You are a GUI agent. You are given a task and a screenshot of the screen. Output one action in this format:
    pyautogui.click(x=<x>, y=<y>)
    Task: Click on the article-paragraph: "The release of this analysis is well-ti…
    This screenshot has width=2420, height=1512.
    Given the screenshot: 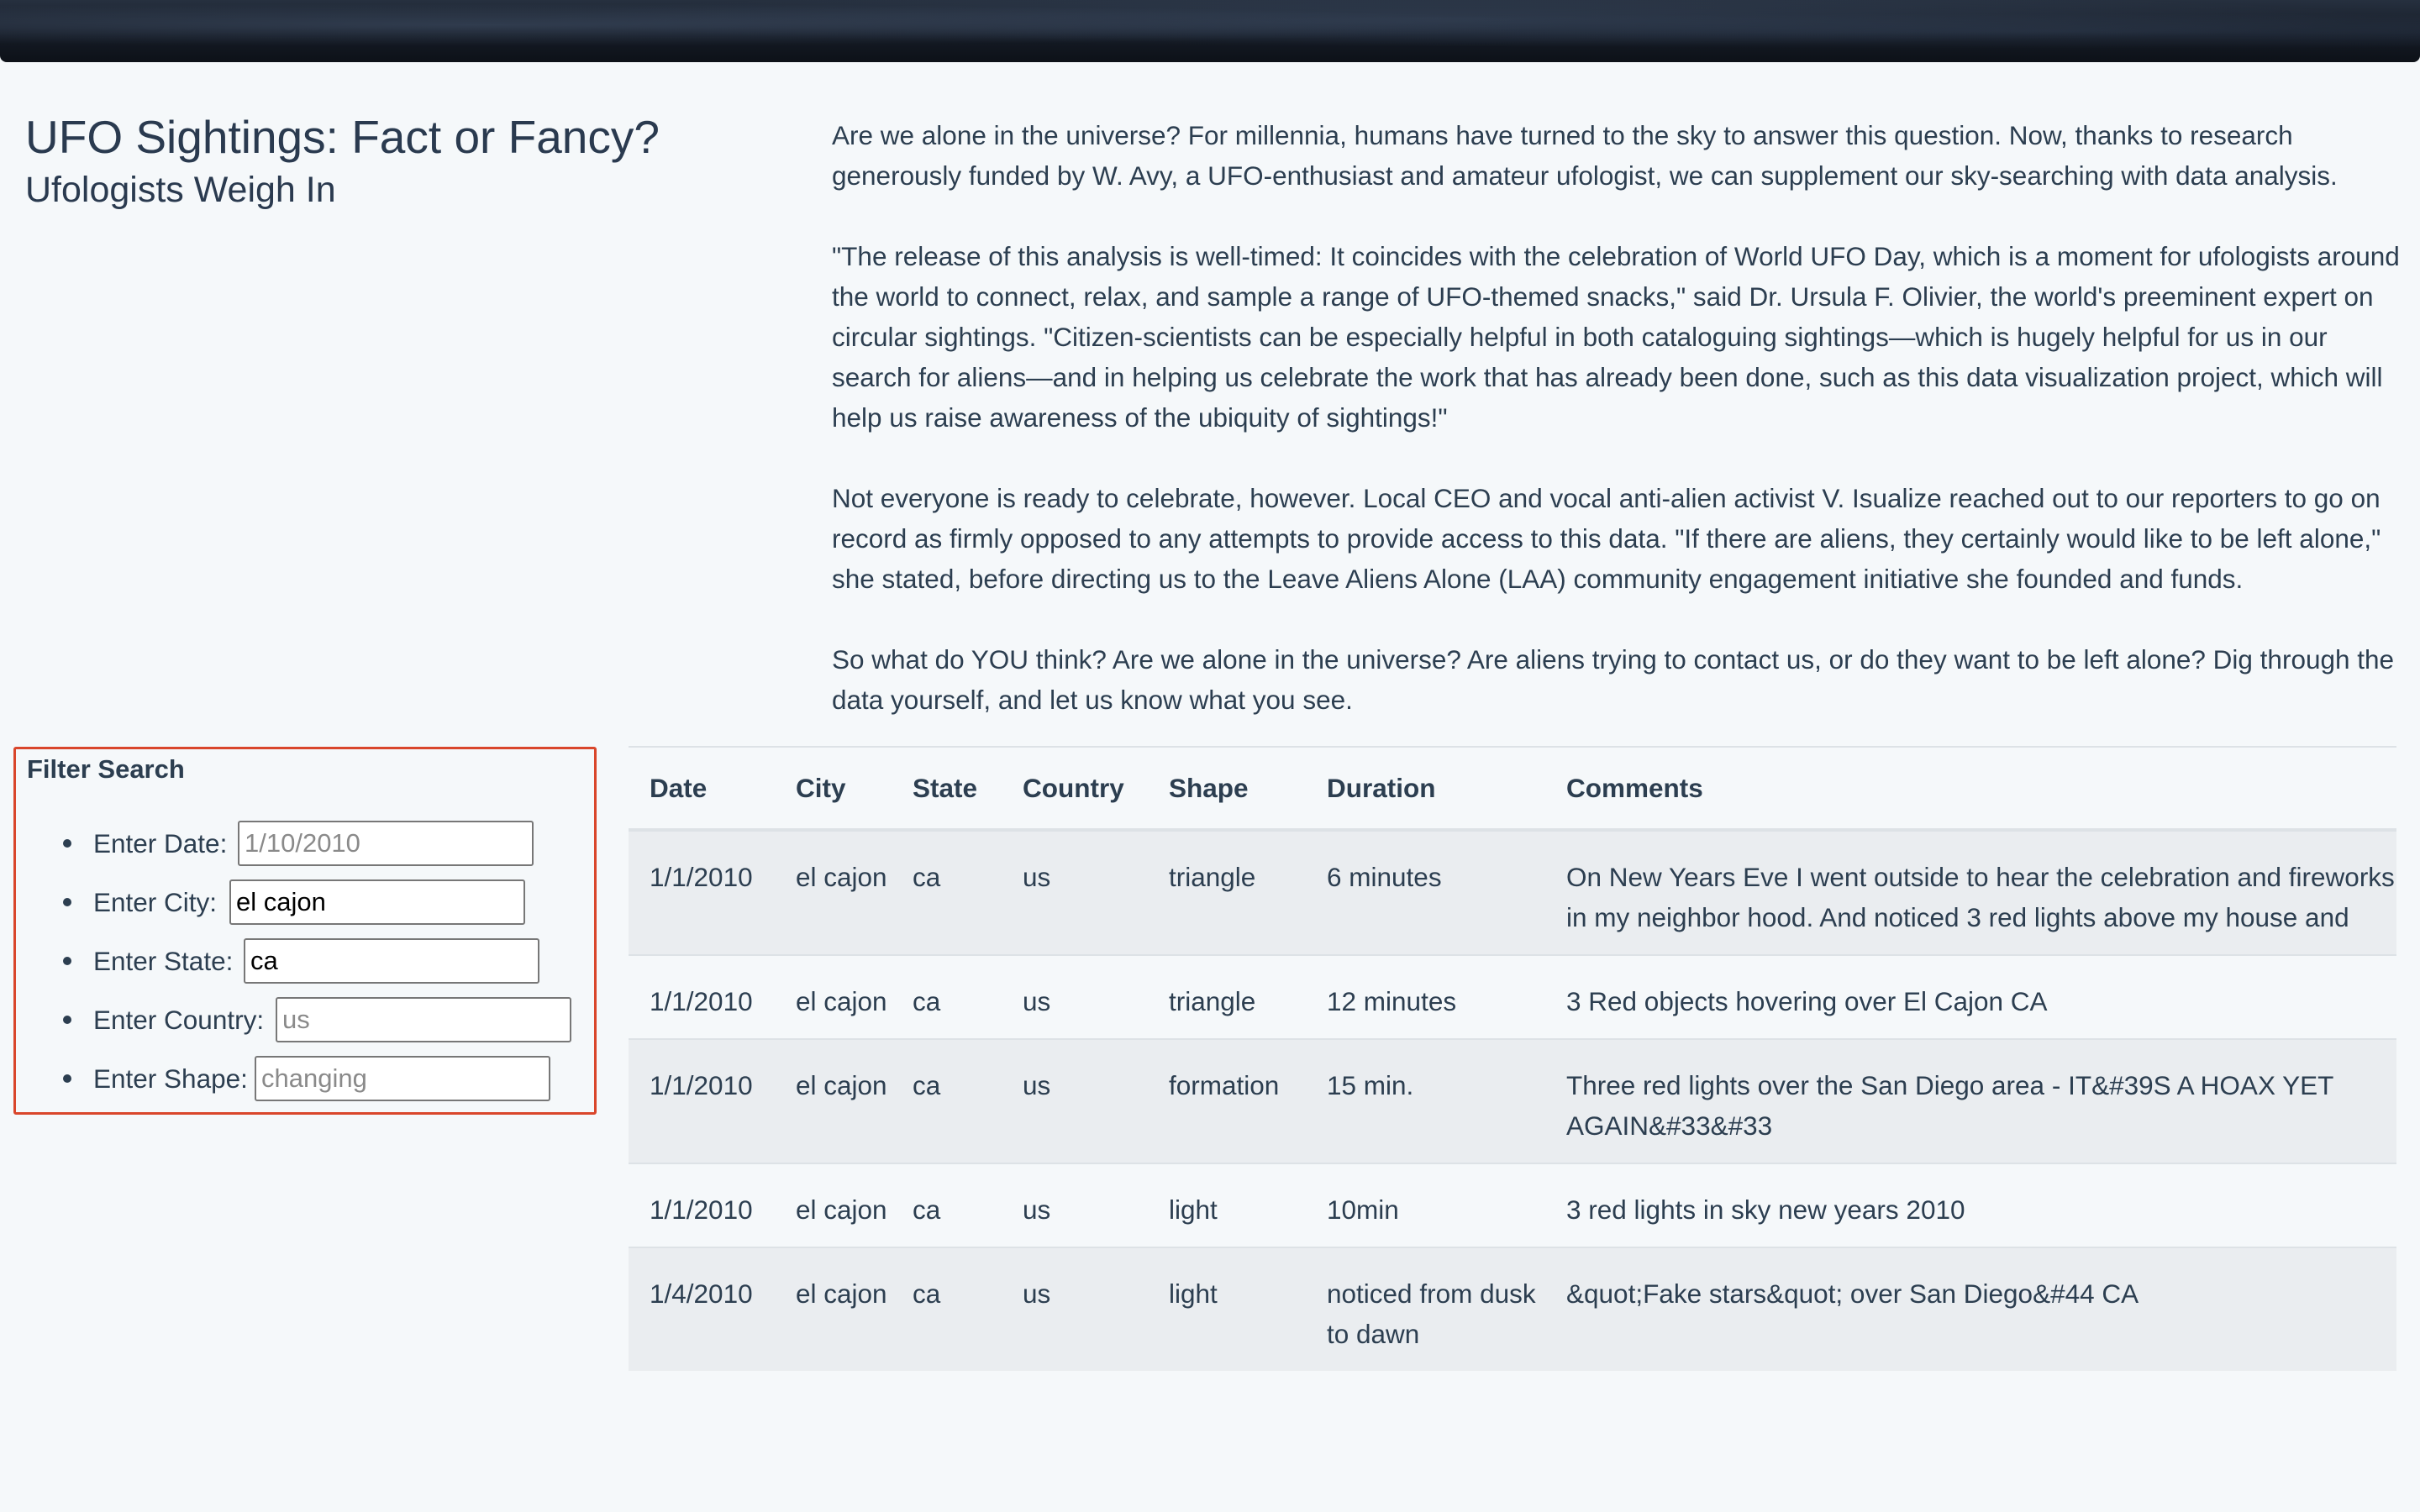 What is the action you would take?
    pyautogui.click(x=1616, y=337)
    